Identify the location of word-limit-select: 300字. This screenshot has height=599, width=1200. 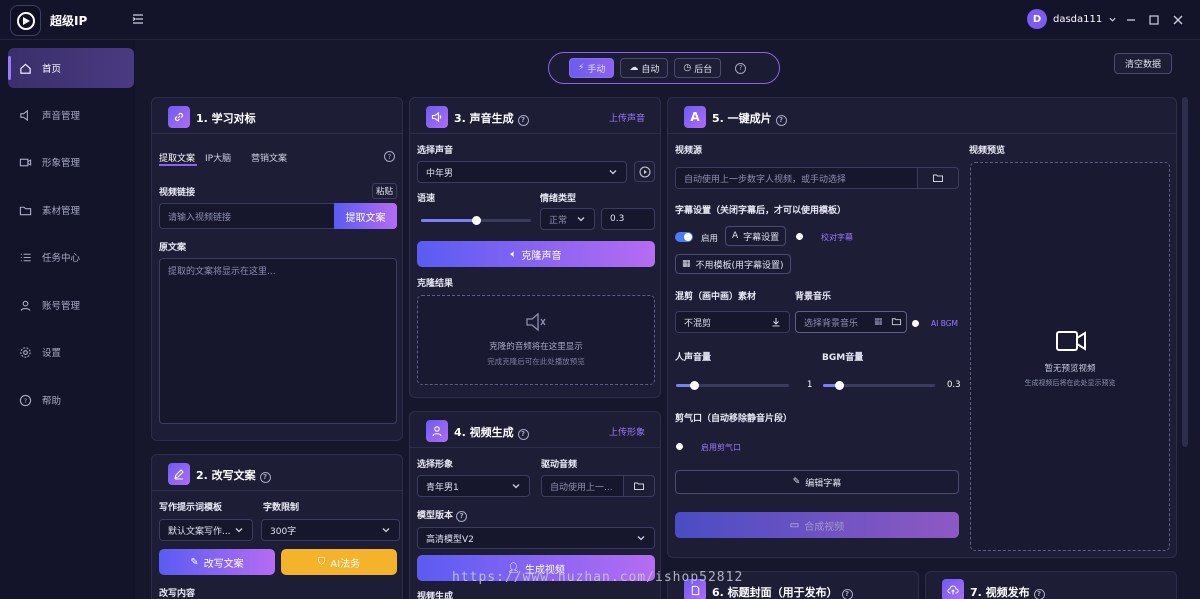
(330, 530).